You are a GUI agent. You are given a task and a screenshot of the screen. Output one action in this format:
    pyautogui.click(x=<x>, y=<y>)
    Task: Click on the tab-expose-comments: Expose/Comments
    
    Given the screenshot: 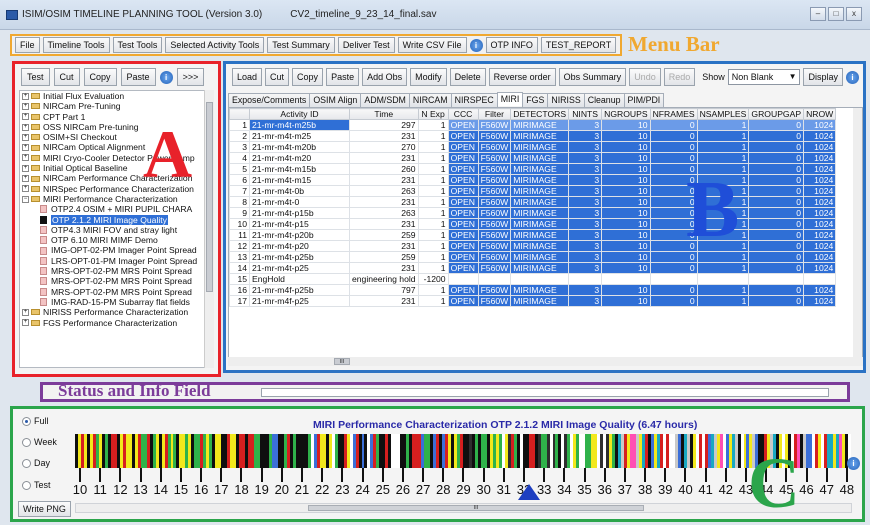 What is the action you would take?
    pyautogui.click(x=269, y=100)
    